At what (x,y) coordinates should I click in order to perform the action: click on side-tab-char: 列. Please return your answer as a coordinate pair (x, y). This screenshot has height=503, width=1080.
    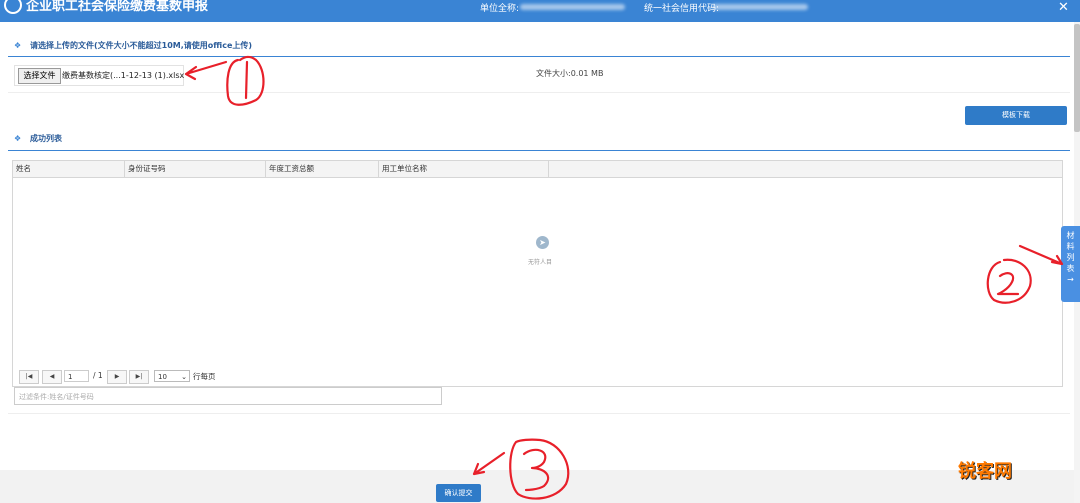
    Looking at the image, I should click on (1070, 257).